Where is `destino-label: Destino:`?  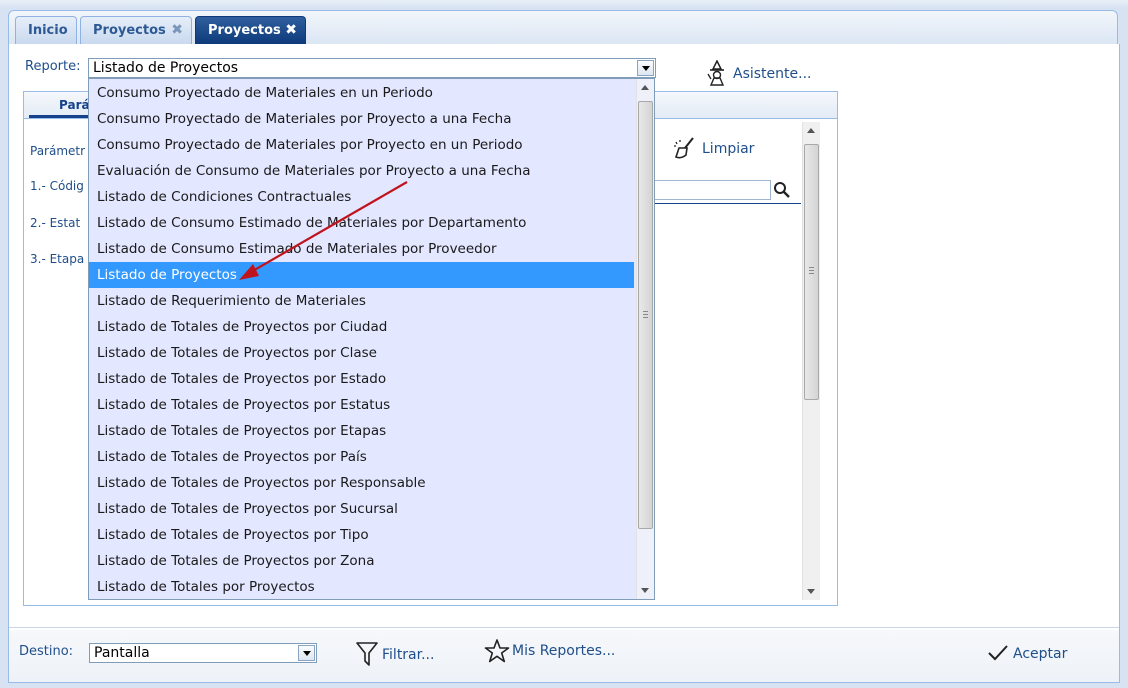 destino-label: Destino: is located at coordinates (46, 651).